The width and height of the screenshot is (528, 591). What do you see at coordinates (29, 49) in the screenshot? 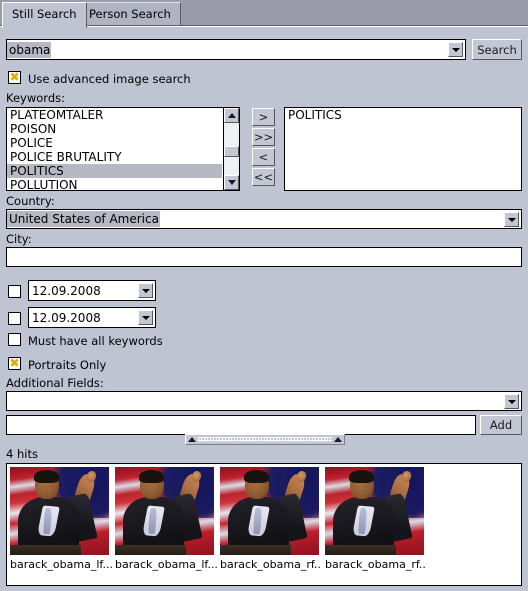
I see `search-query-value: obama` at bounding box center [29, 49].